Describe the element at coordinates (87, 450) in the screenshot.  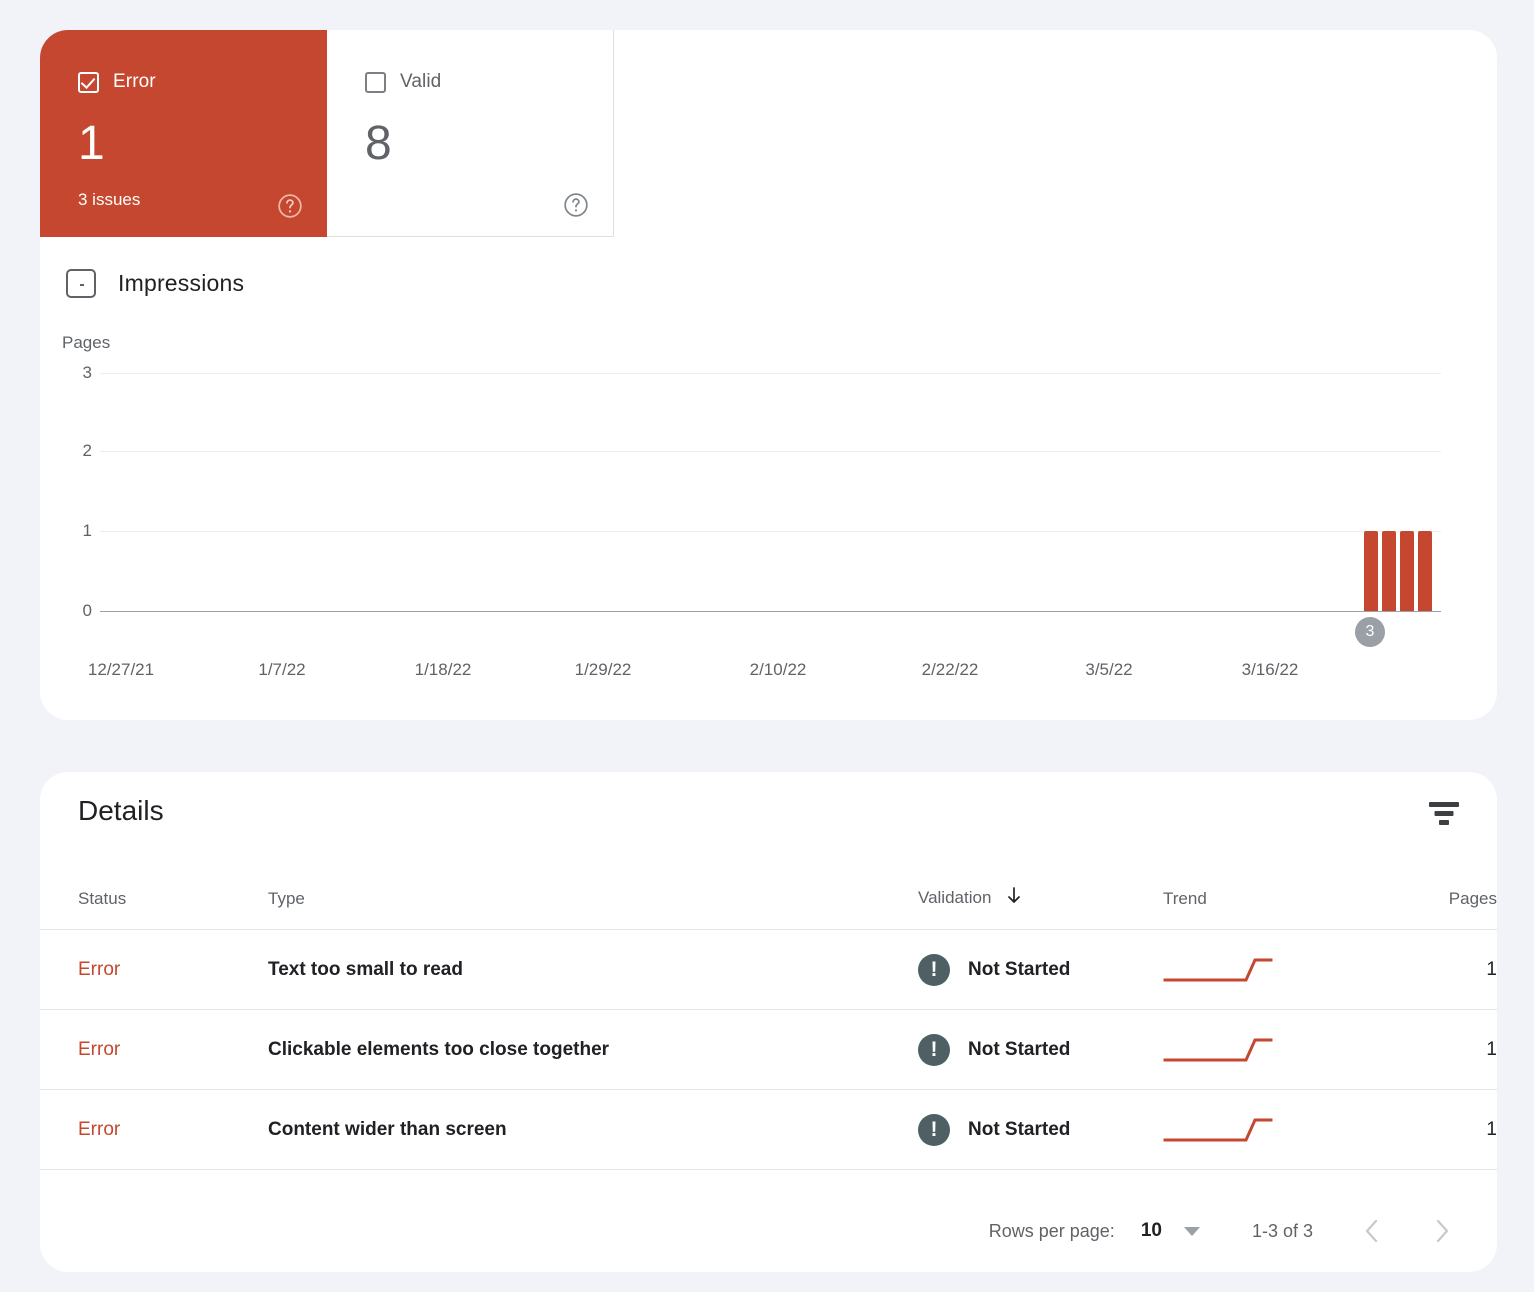
I see `y-tick-2: 2` at that location.